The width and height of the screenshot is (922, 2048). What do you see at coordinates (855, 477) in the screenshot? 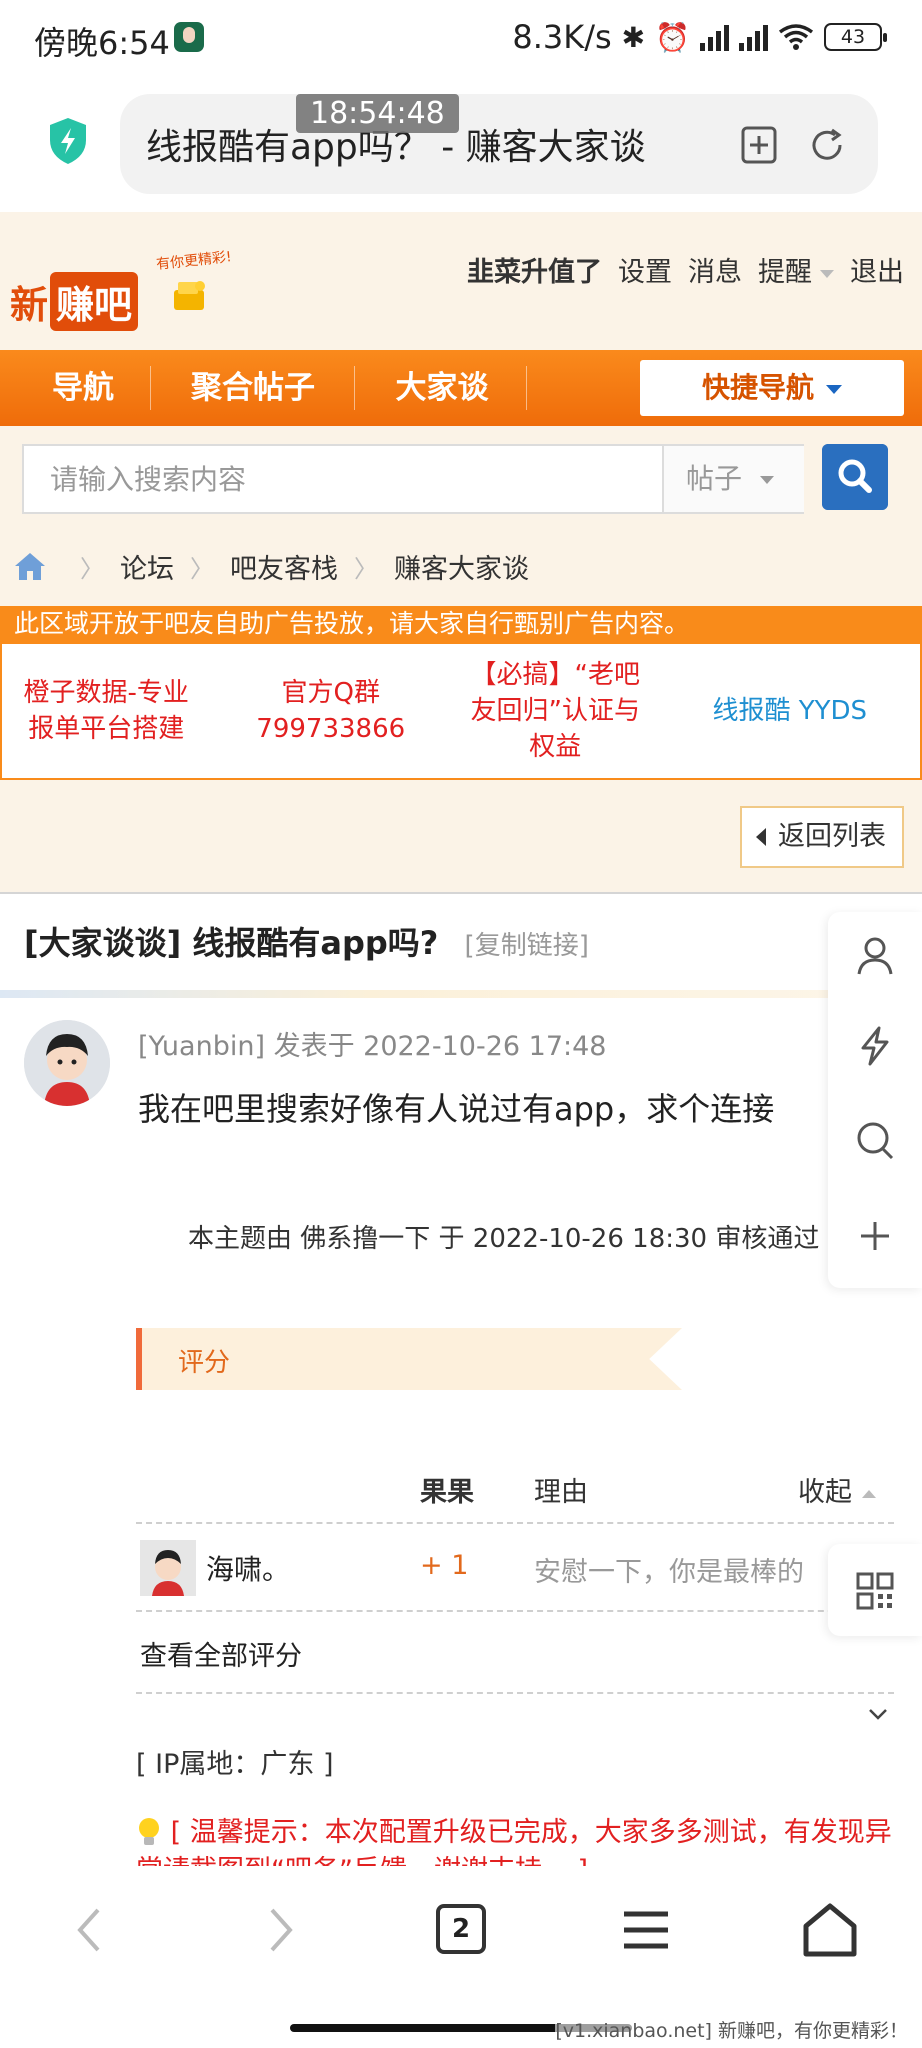
I see `search-button` at bounding box center [855, 477].